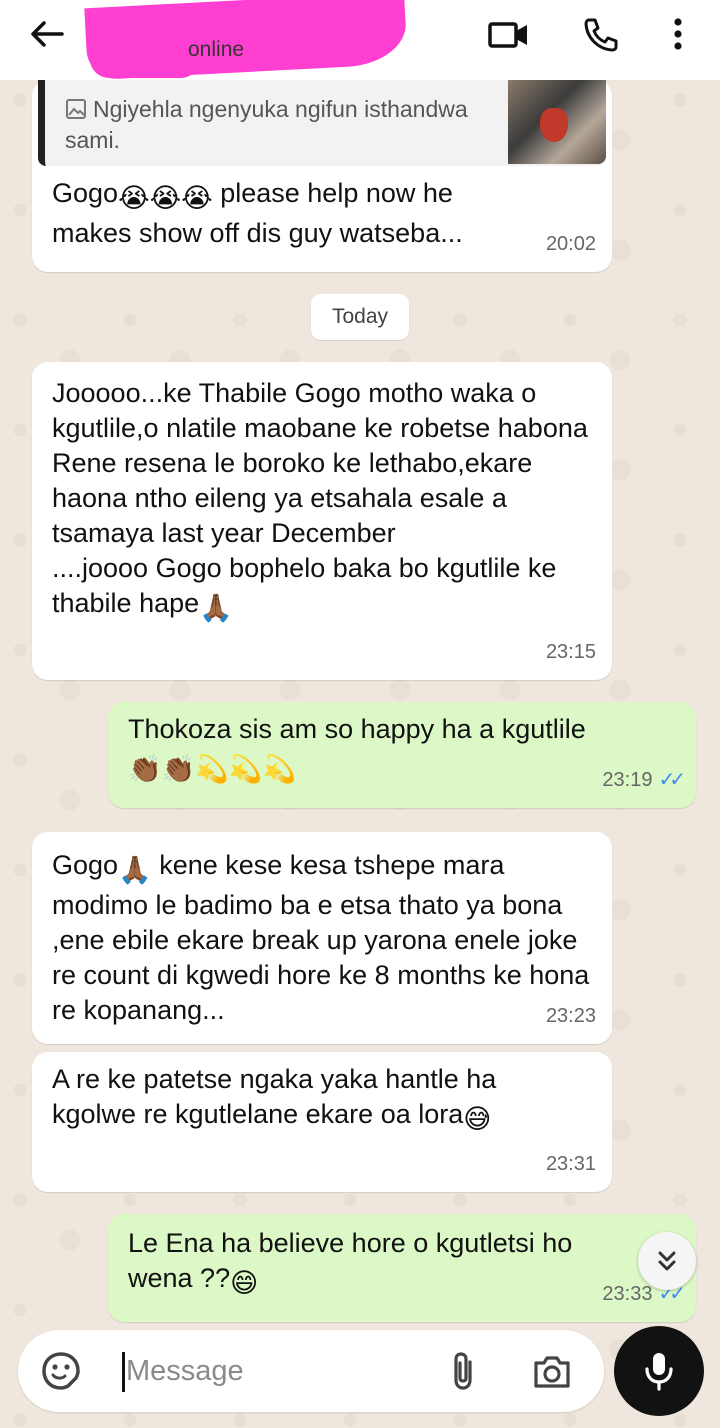  I want to click on camera-icon, so click(552, 1372).